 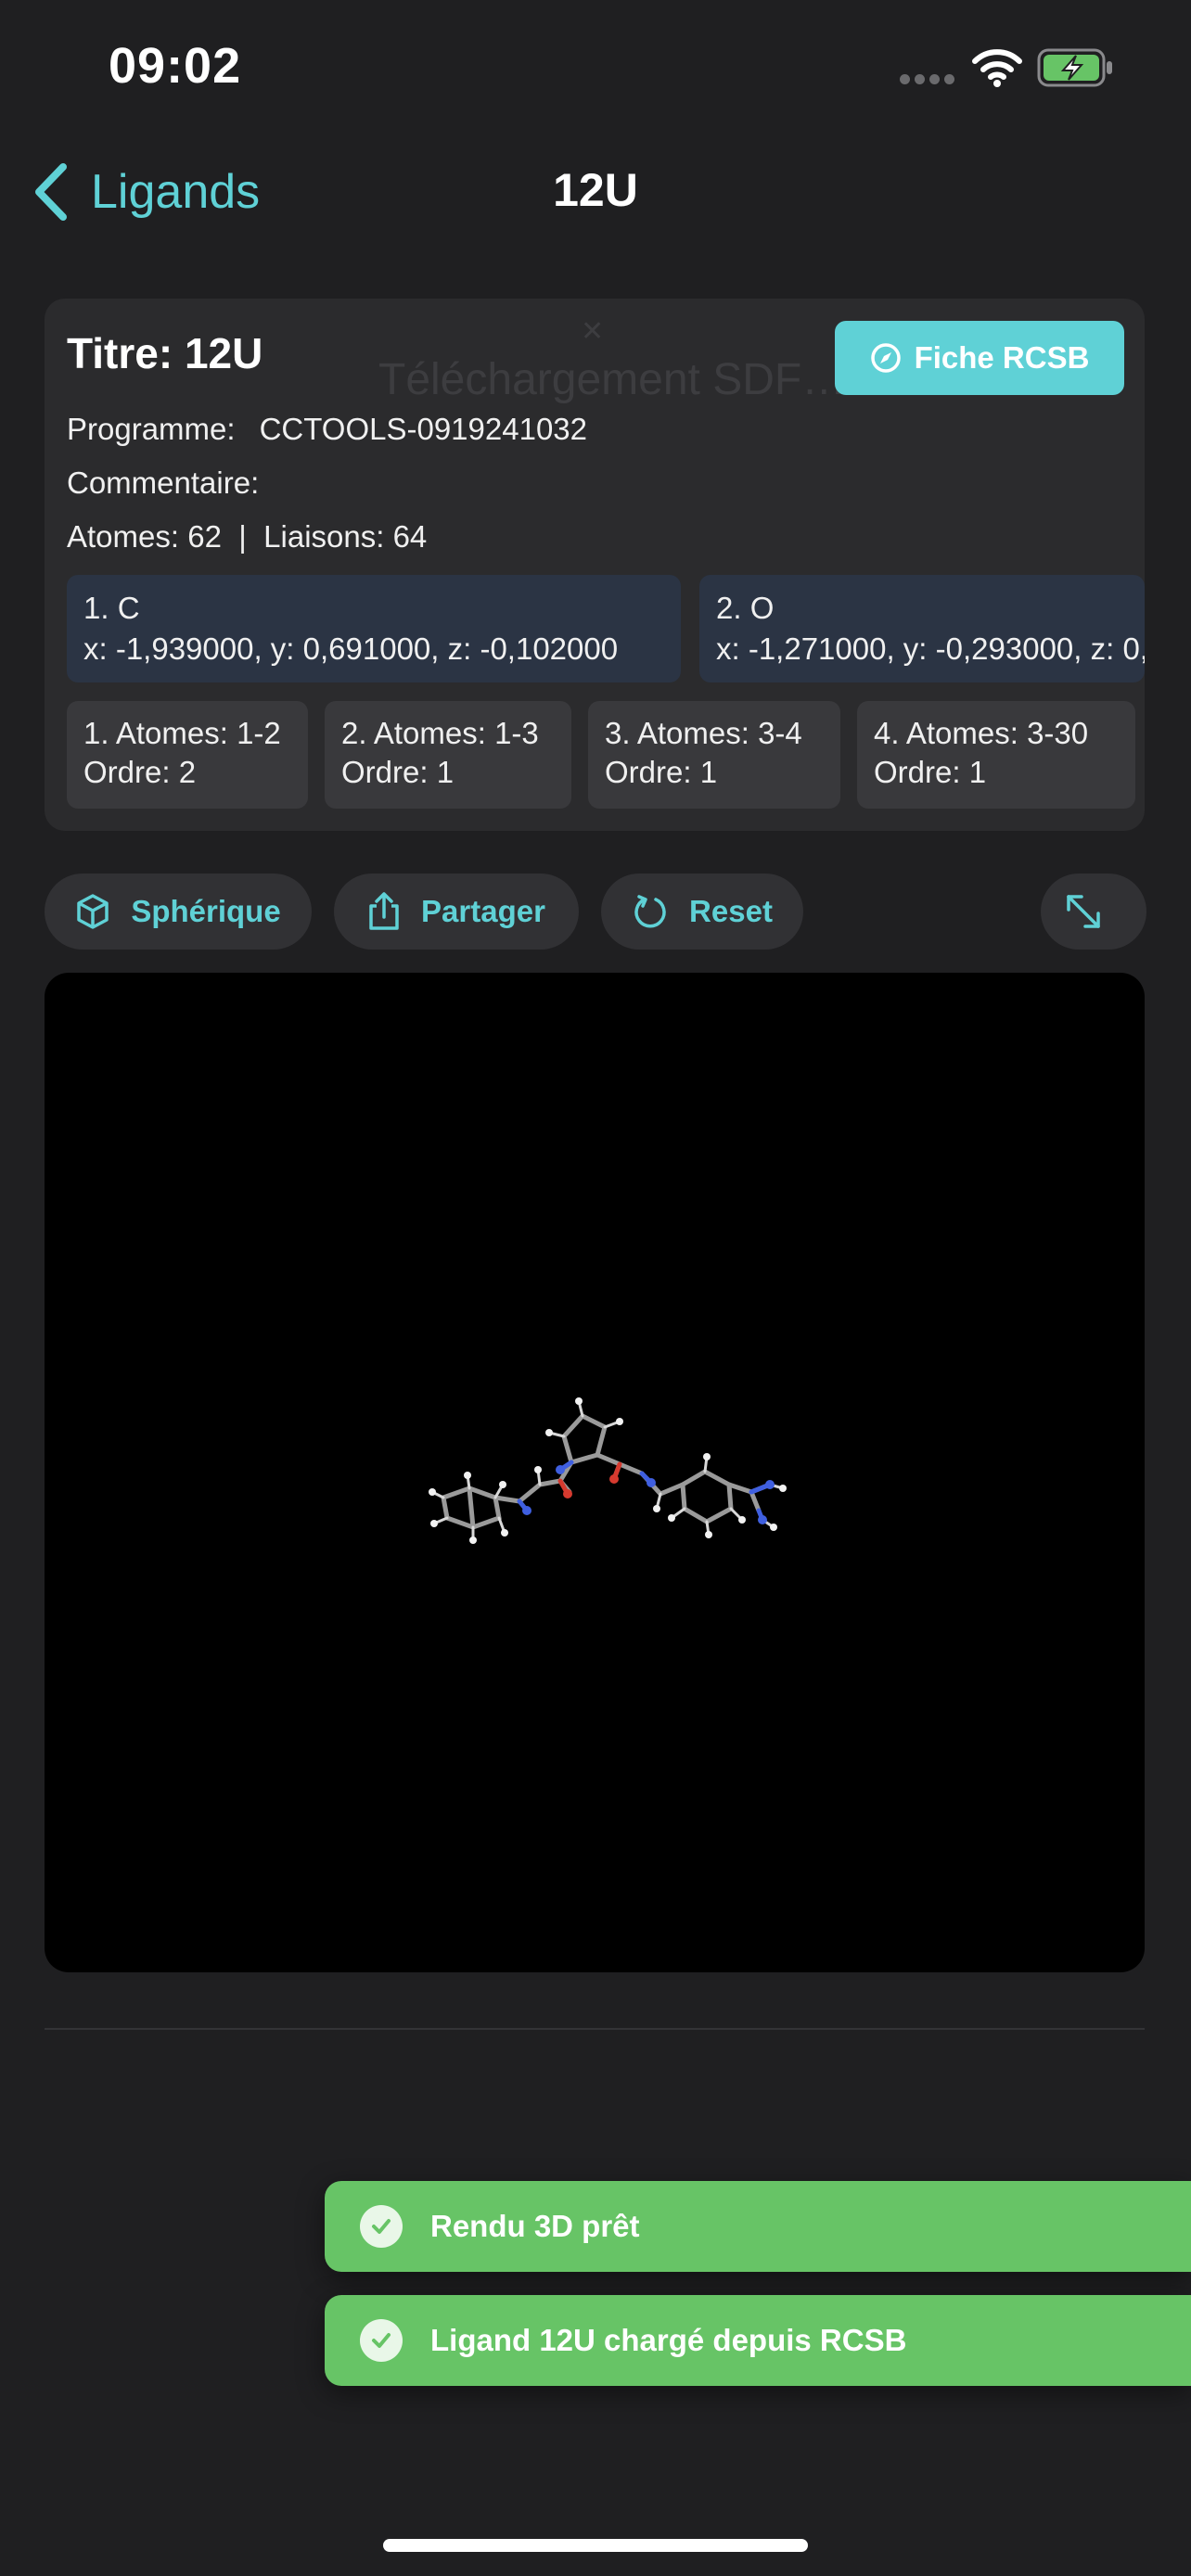 I want to click on bond-card: 3. Atomes: 3-4 Ordre: 1, so click(x=714, y=755).